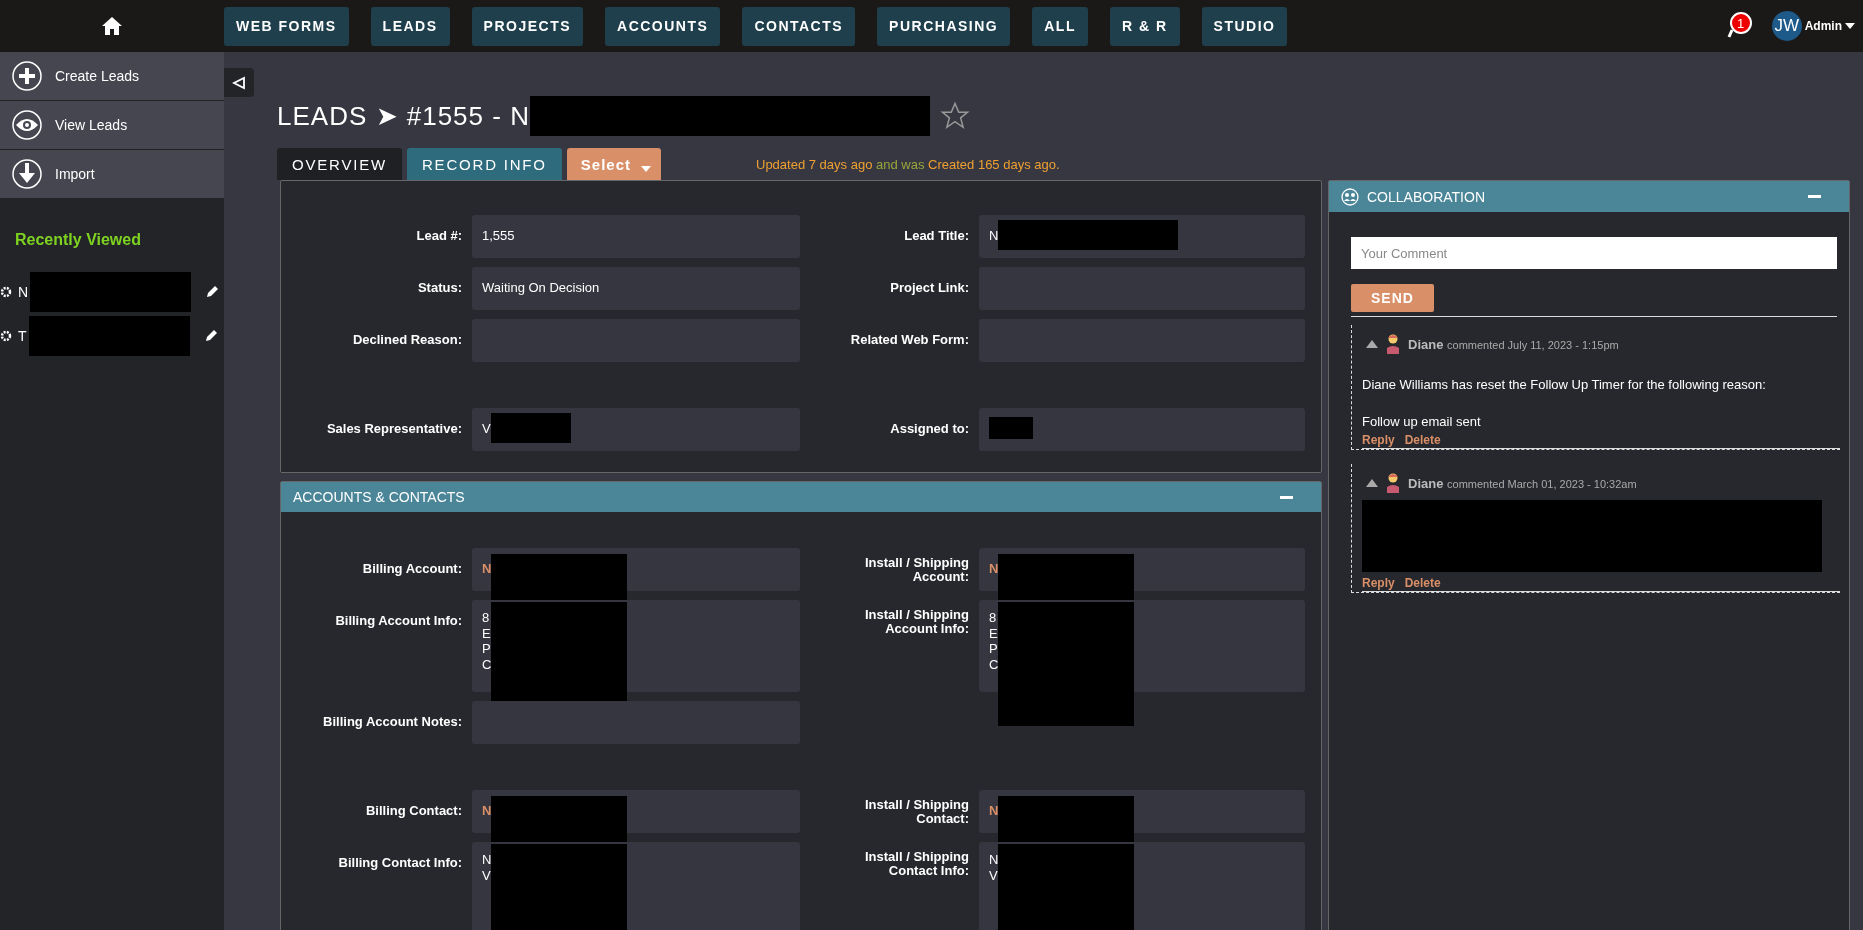 This screenshot has height=930, width=1863. Describe the element at coordinates (112, 26) in the screenshot. I see `home-icon` at that location.